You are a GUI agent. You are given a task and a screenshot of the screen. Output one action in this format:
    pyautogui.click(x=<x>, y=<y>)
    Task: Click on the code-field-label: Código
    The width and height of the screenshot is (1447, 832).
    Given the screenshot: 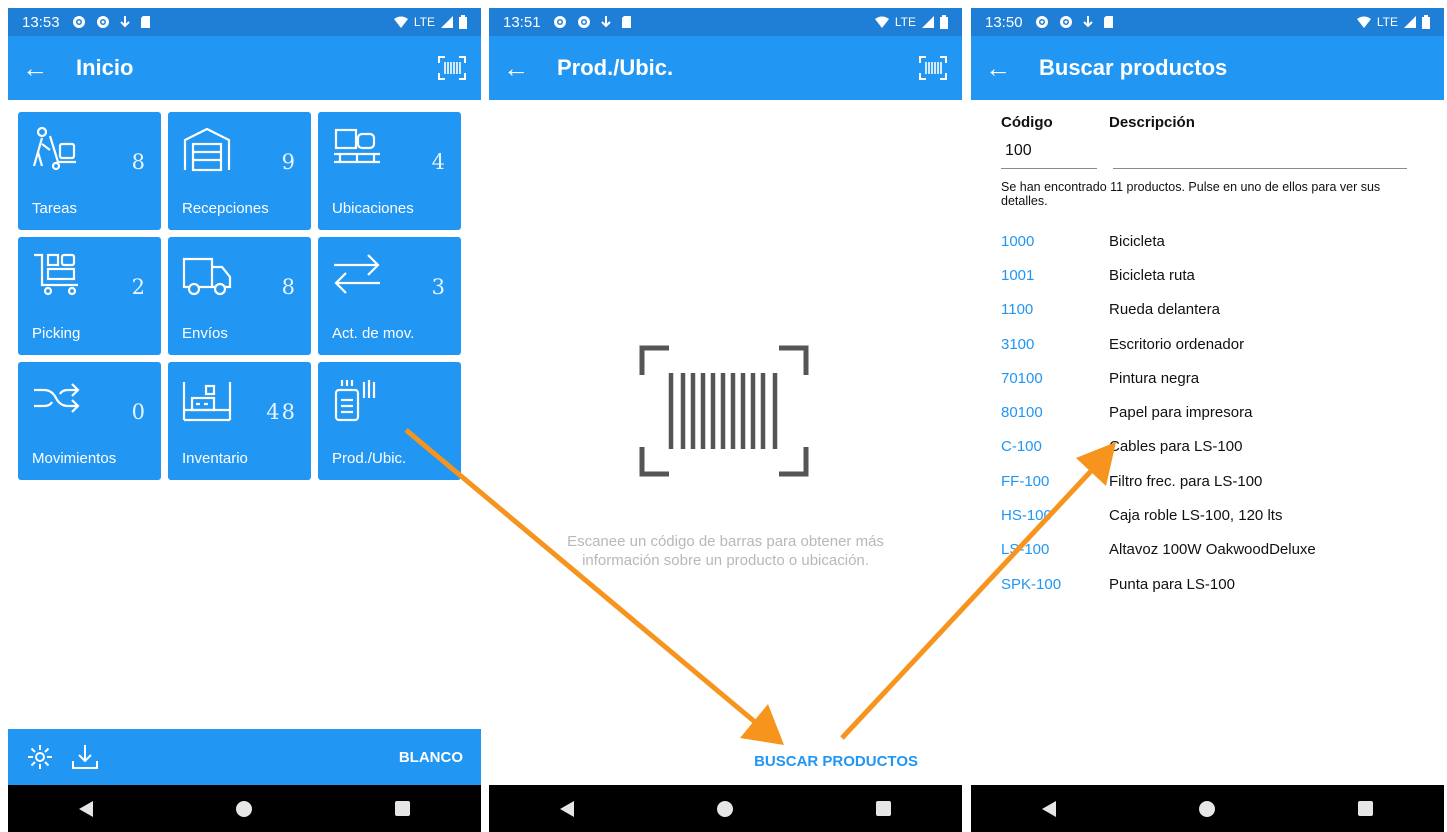 What is the action you would take?
    pyautogui.click(x=1027, y=122)
    